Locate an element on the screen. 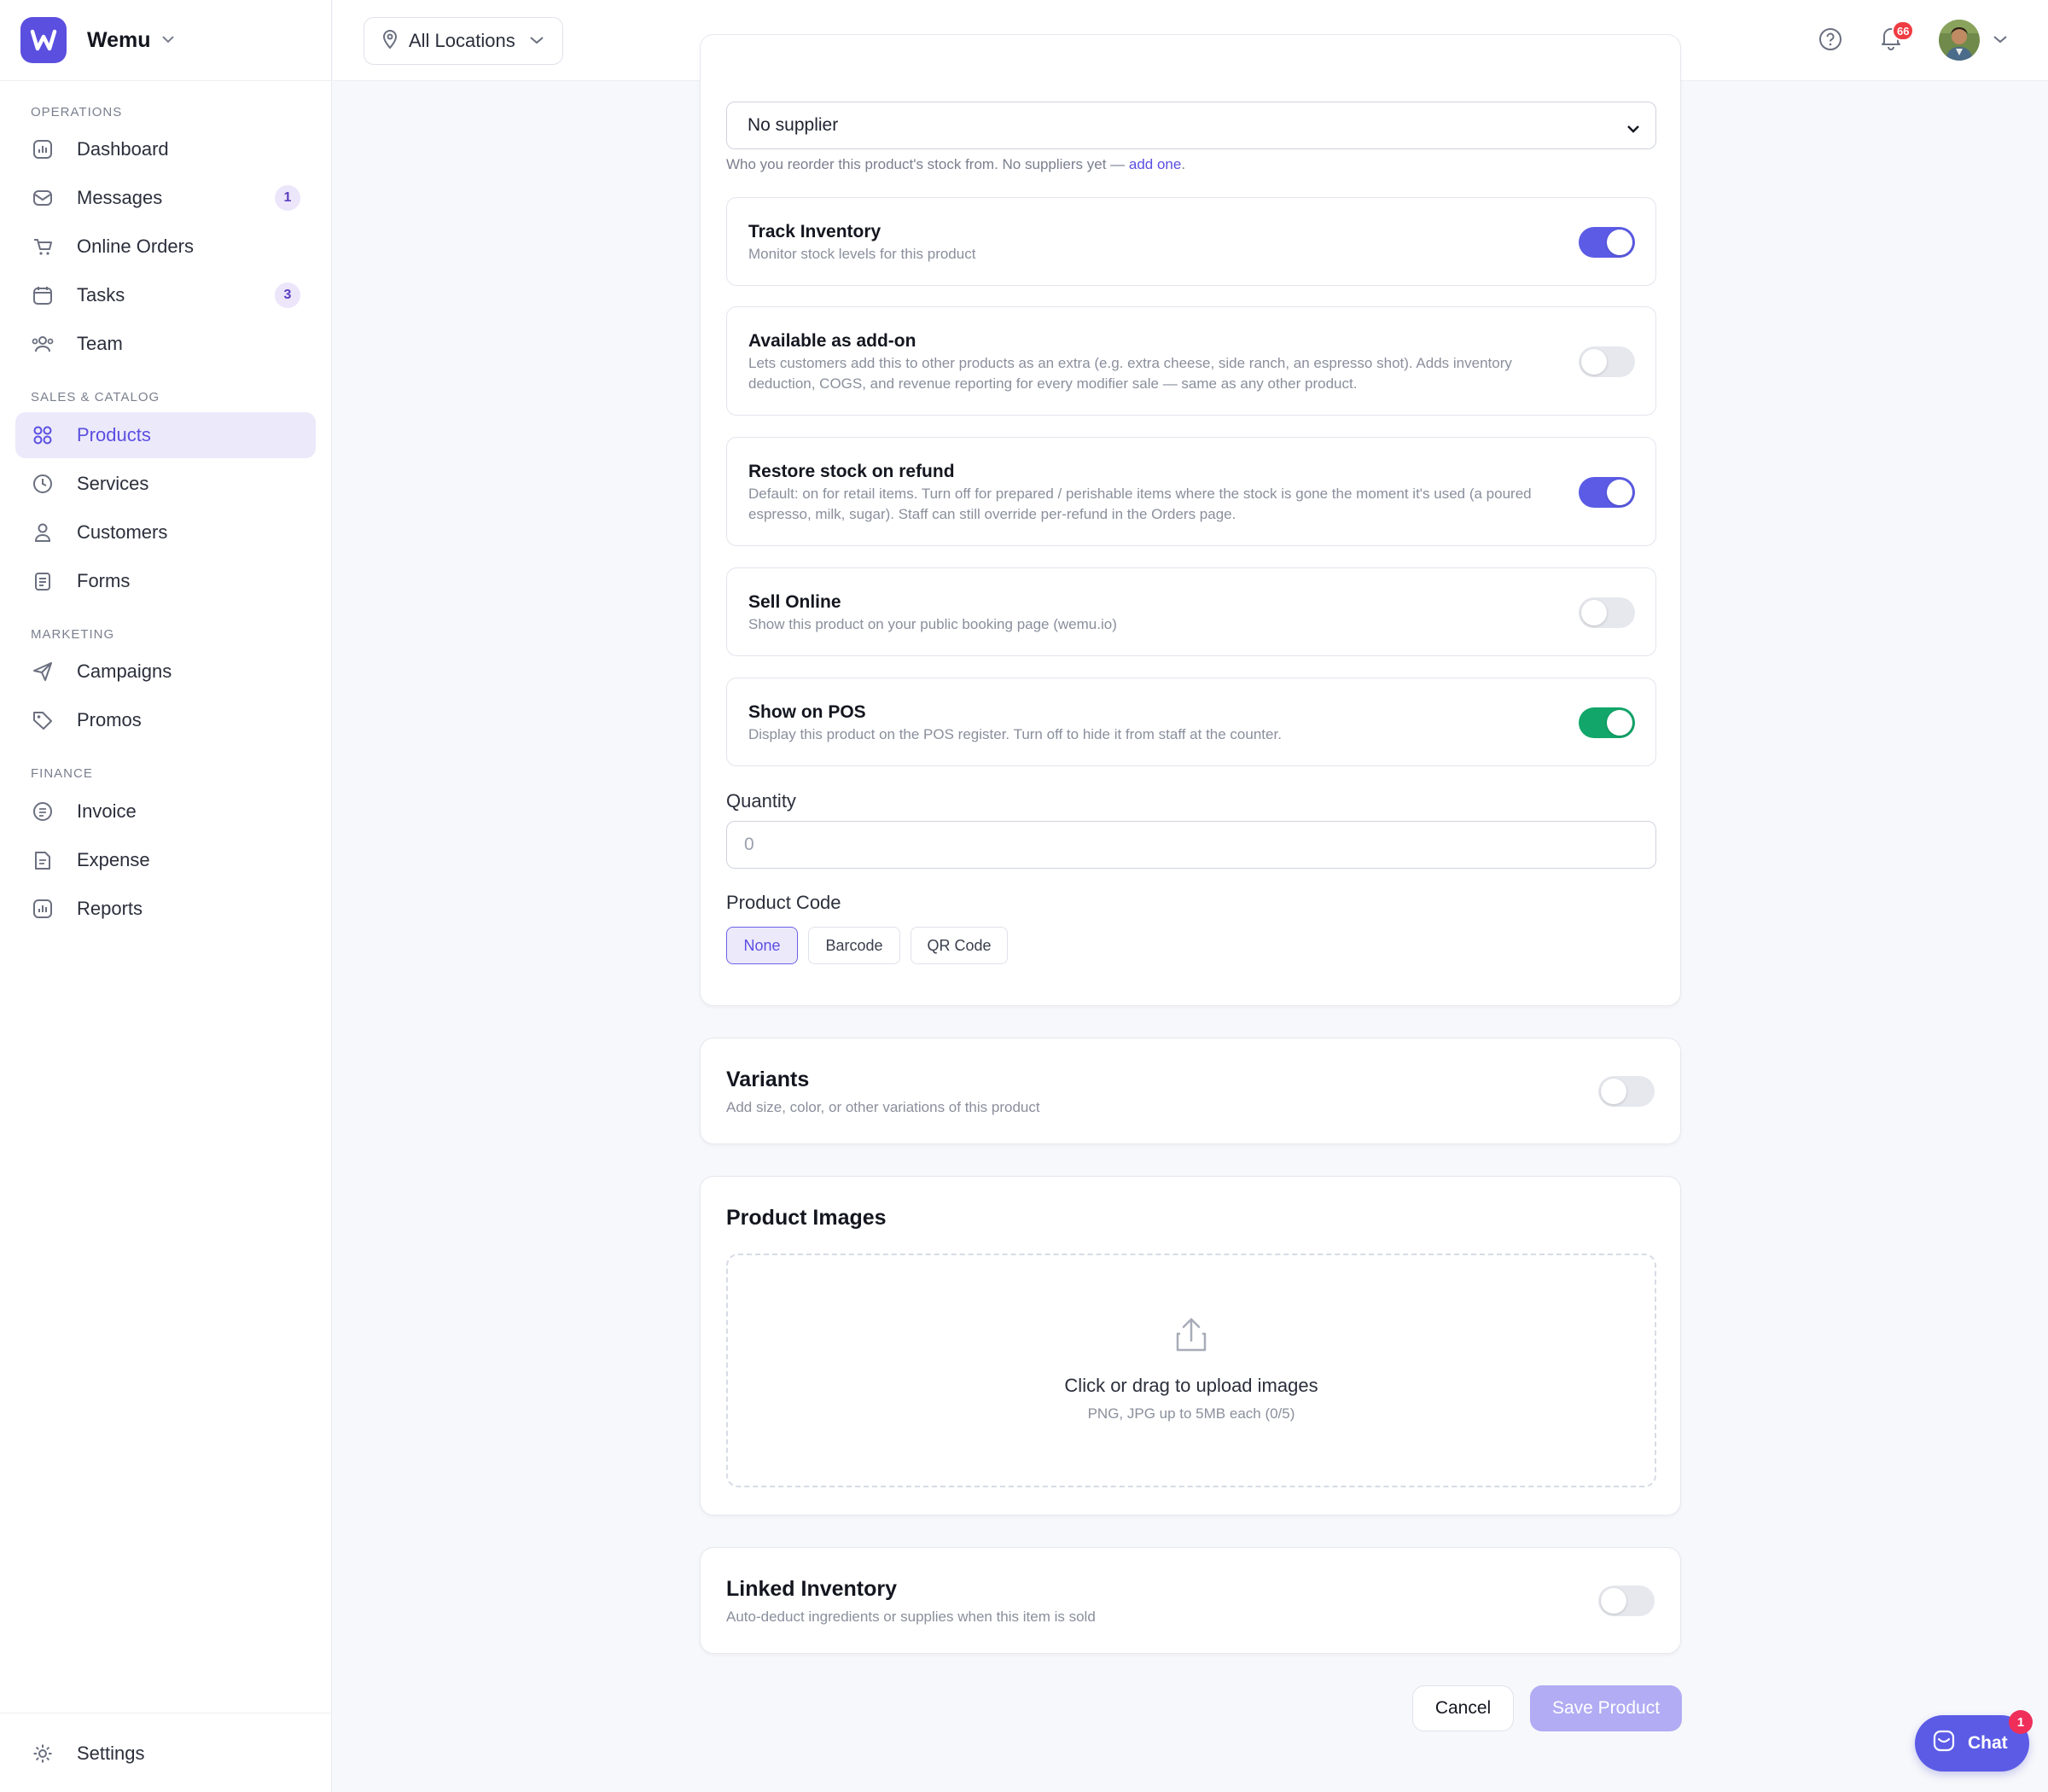 This screenshot has height=1792, width=2048. location-selector: All Locations is located at coordinates (464, 41).